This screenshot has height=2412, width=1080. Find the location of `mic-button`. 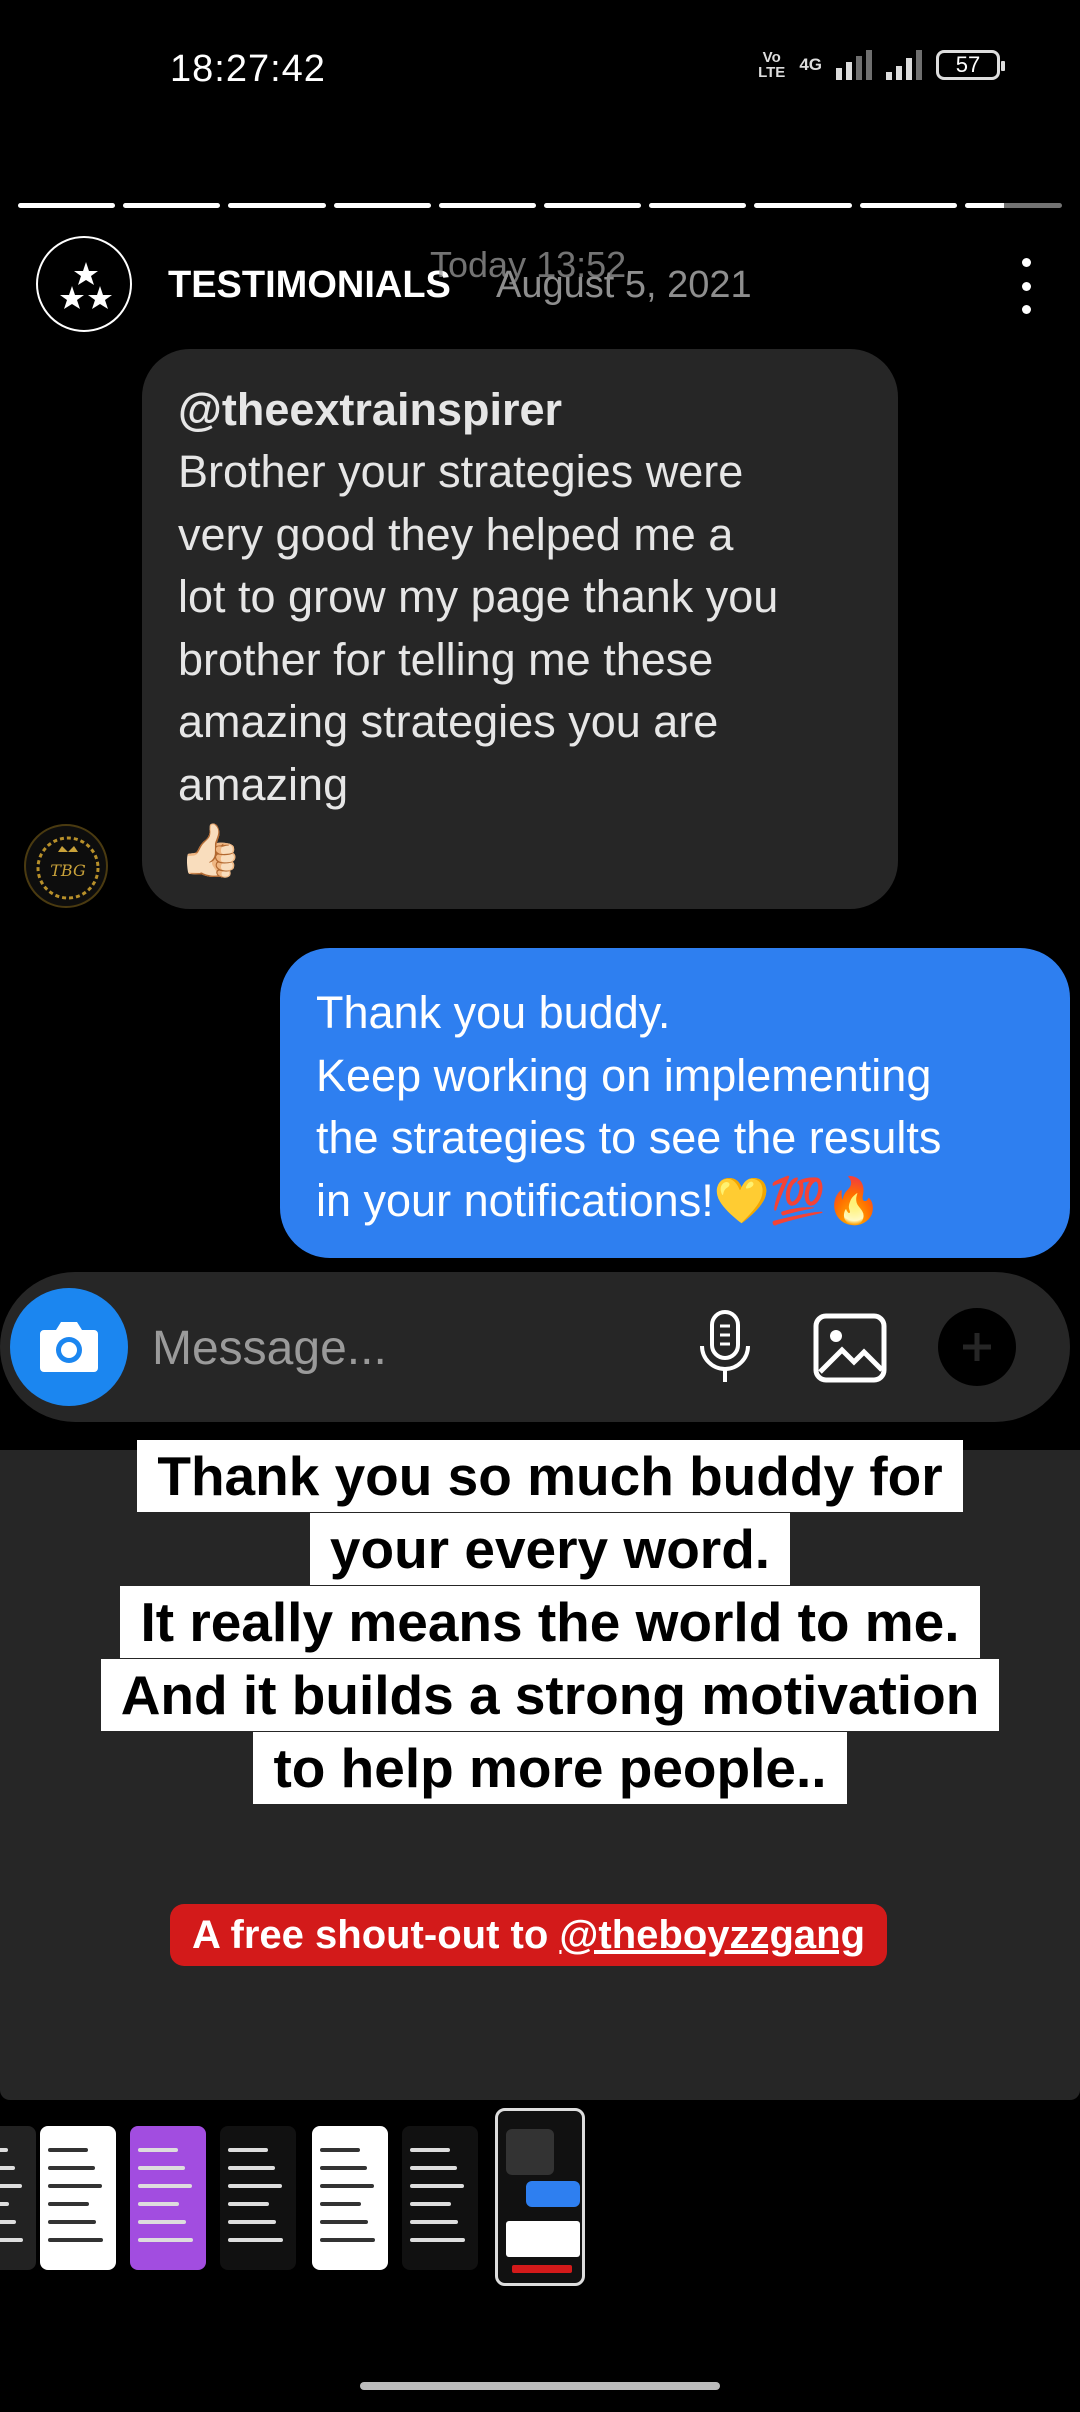

mic-button is located at coordinates (725, 1348).